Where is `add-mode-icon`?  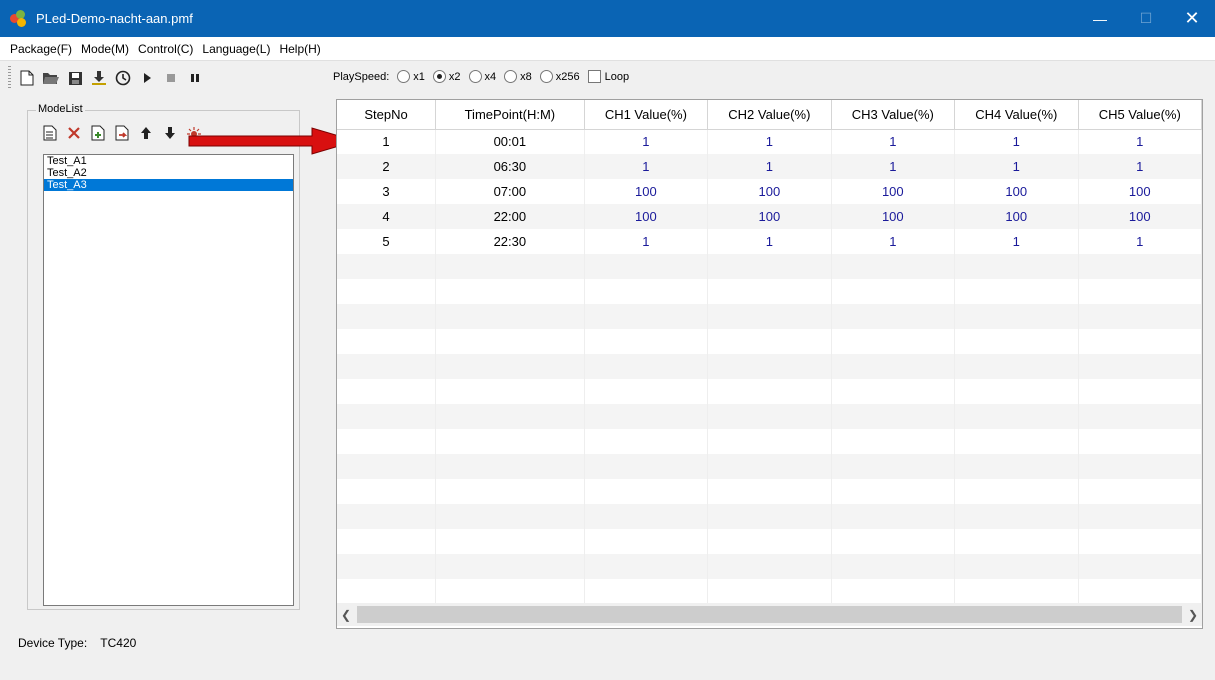 add-mode-icon is located at coordinates (50, 133).